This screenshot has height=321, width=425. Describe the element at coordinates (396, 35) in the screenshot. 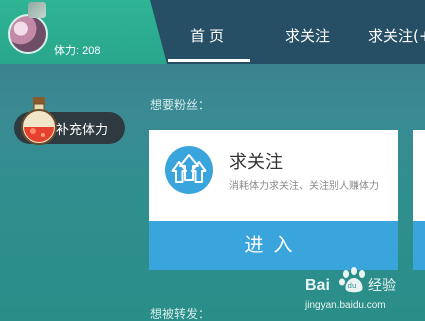

I see `tab-seek-follow-plus: 求关注(+` at that location.